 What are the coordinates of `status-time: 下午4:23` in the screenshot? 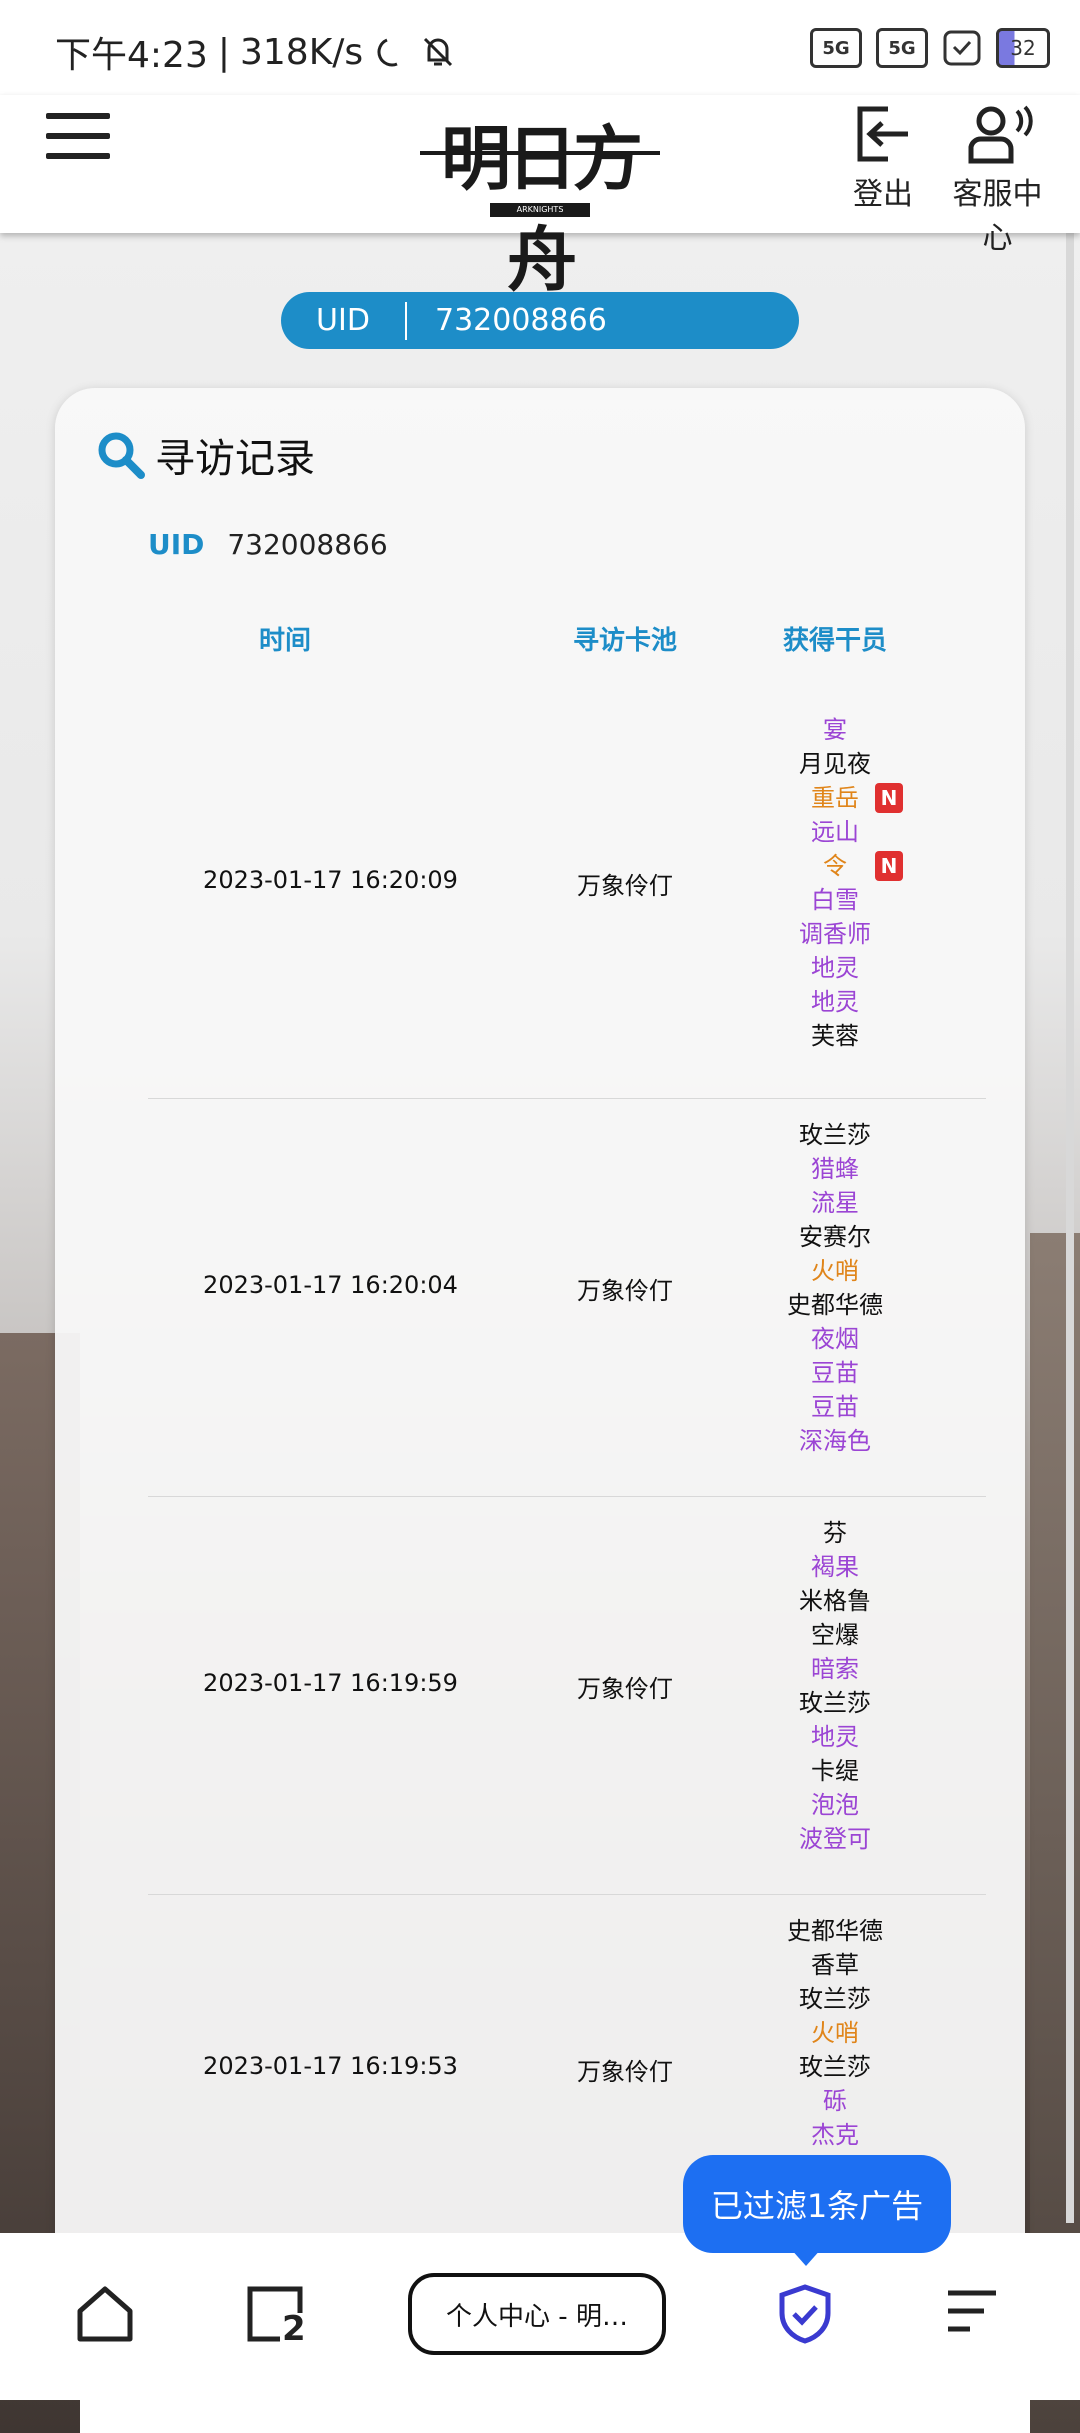 It's located at (131, 55).